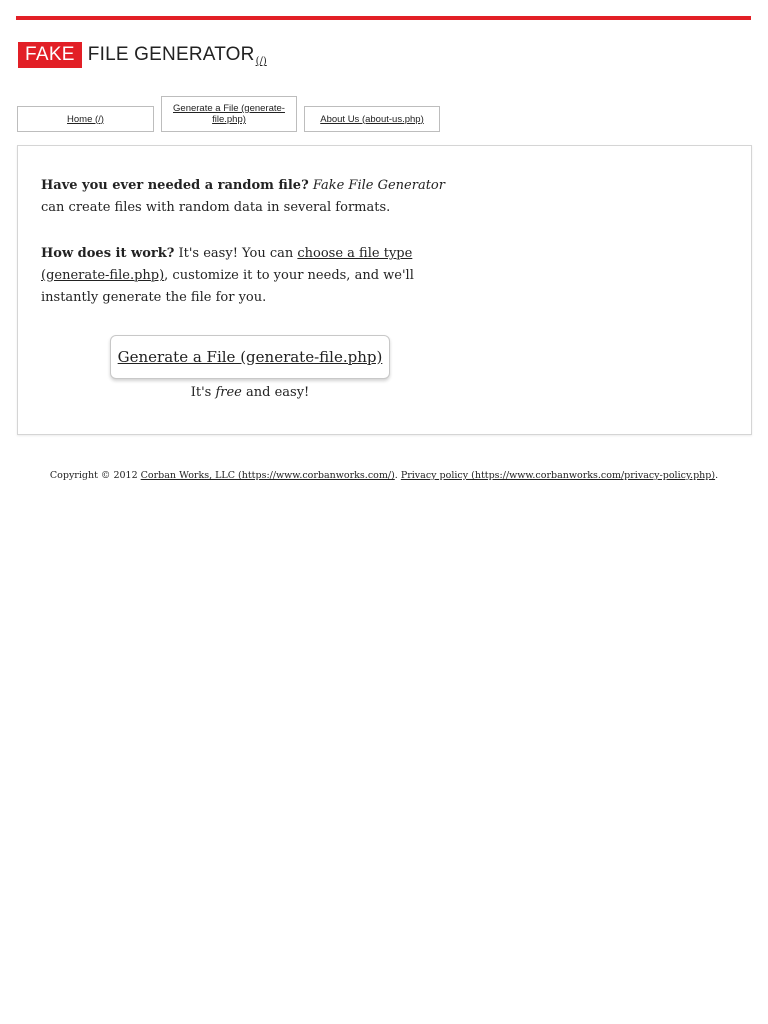 The height and width of the screenshot is (1024, 768). Describe the element at coordinates (261, 61) in the screenshot. I see `logo-home-link: (/)` at that location.